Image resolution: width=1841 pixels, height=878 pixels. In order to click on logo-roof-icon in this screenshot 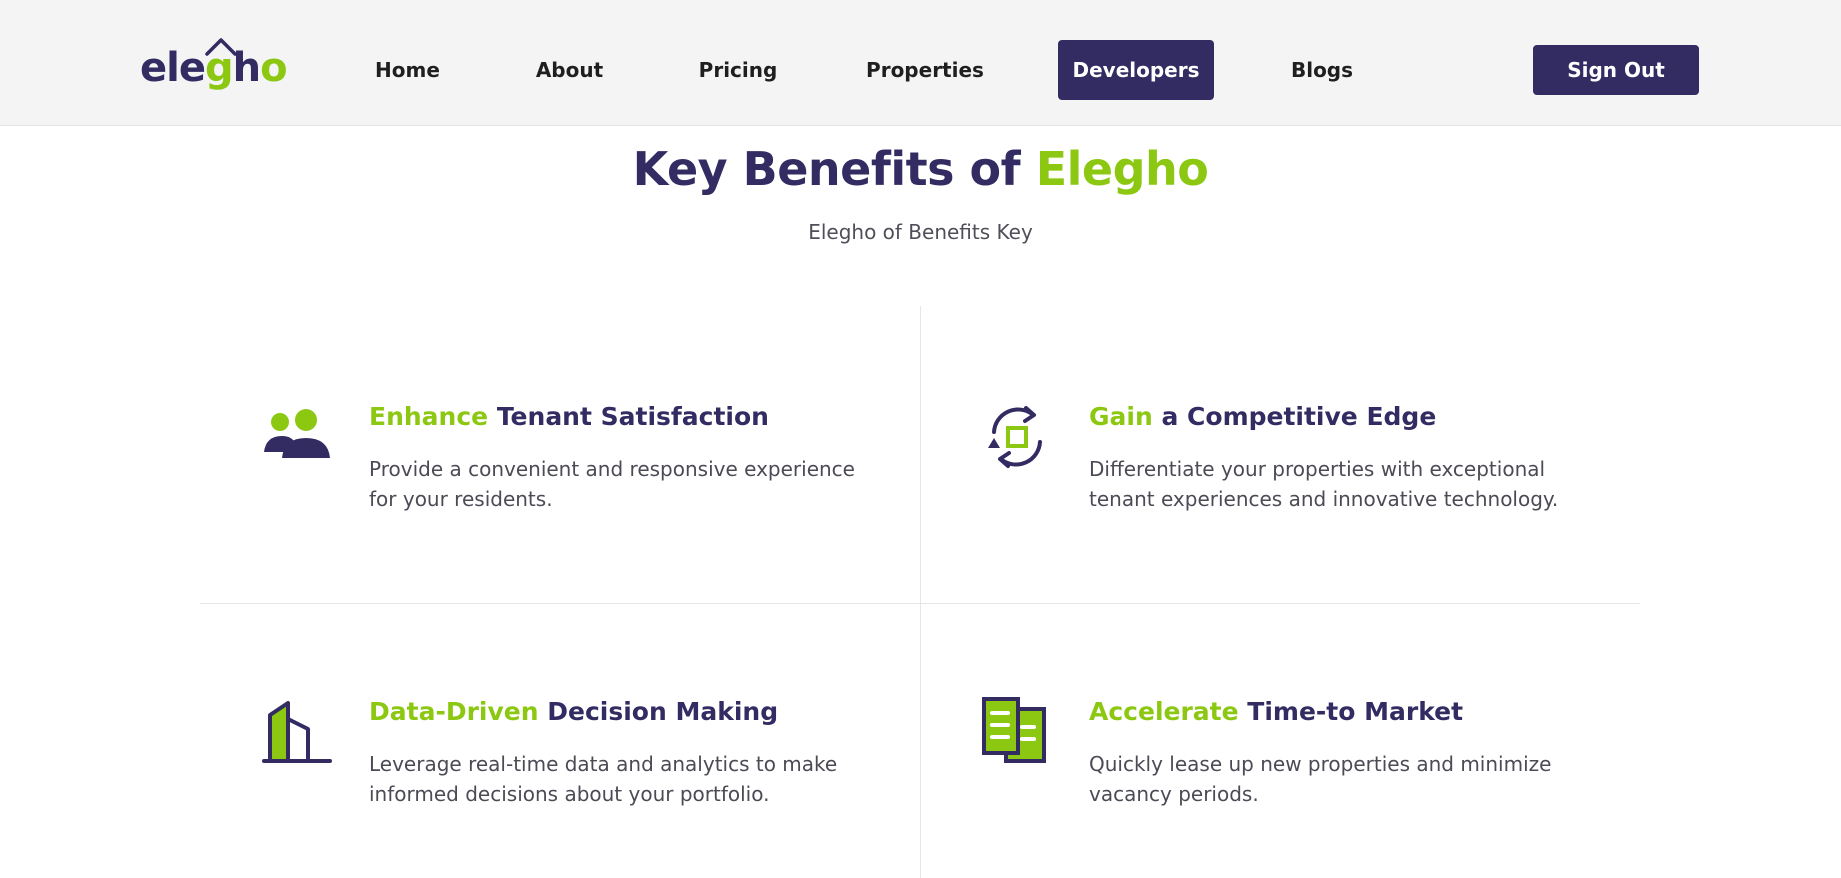, I will do `click(221, 47)`.